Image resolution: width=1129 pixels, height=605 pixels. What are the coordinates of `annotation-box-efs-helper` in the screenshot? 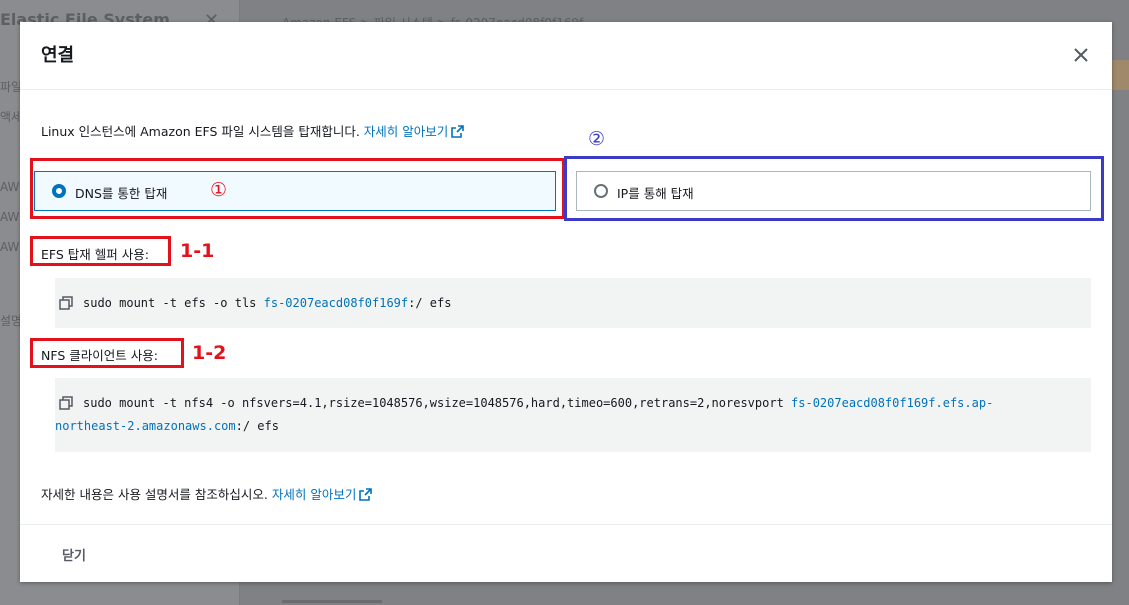 It's located at (100, 251).